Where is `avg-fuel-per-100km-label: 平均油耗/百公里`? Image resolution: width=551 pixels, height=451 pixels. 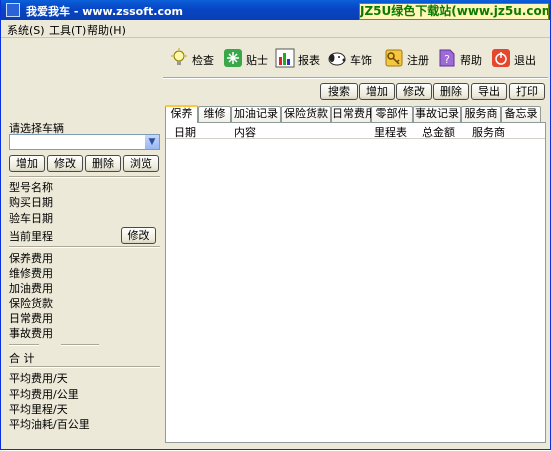 avg-fuel-per-100km-label: 平均油耗/百公里 is located at coordinates (49, 424).